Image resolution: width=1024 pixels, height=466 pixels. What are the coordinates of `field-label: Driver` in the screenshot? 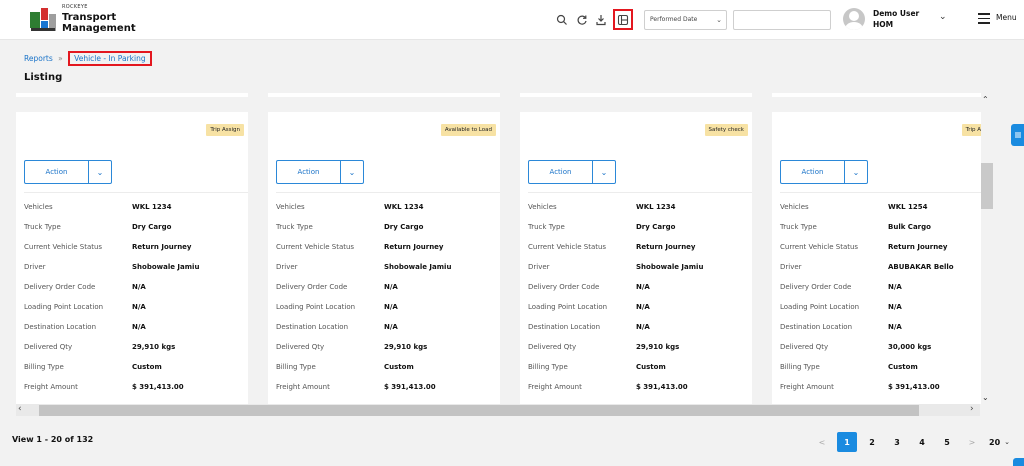 It's located at (791, 267).